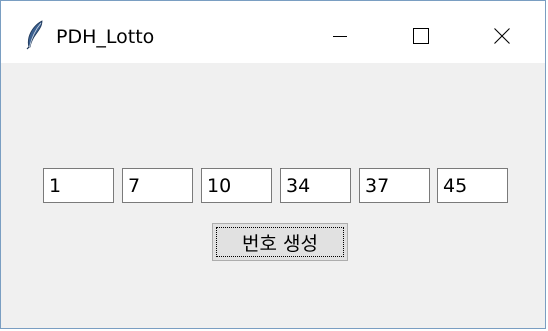 The height and width of the screenshot is (331, 548). What do you see at coordinates (105, 37) in the screenshot?
I see `window-title: PDH_Lotto` at bounding box center [105, 37].